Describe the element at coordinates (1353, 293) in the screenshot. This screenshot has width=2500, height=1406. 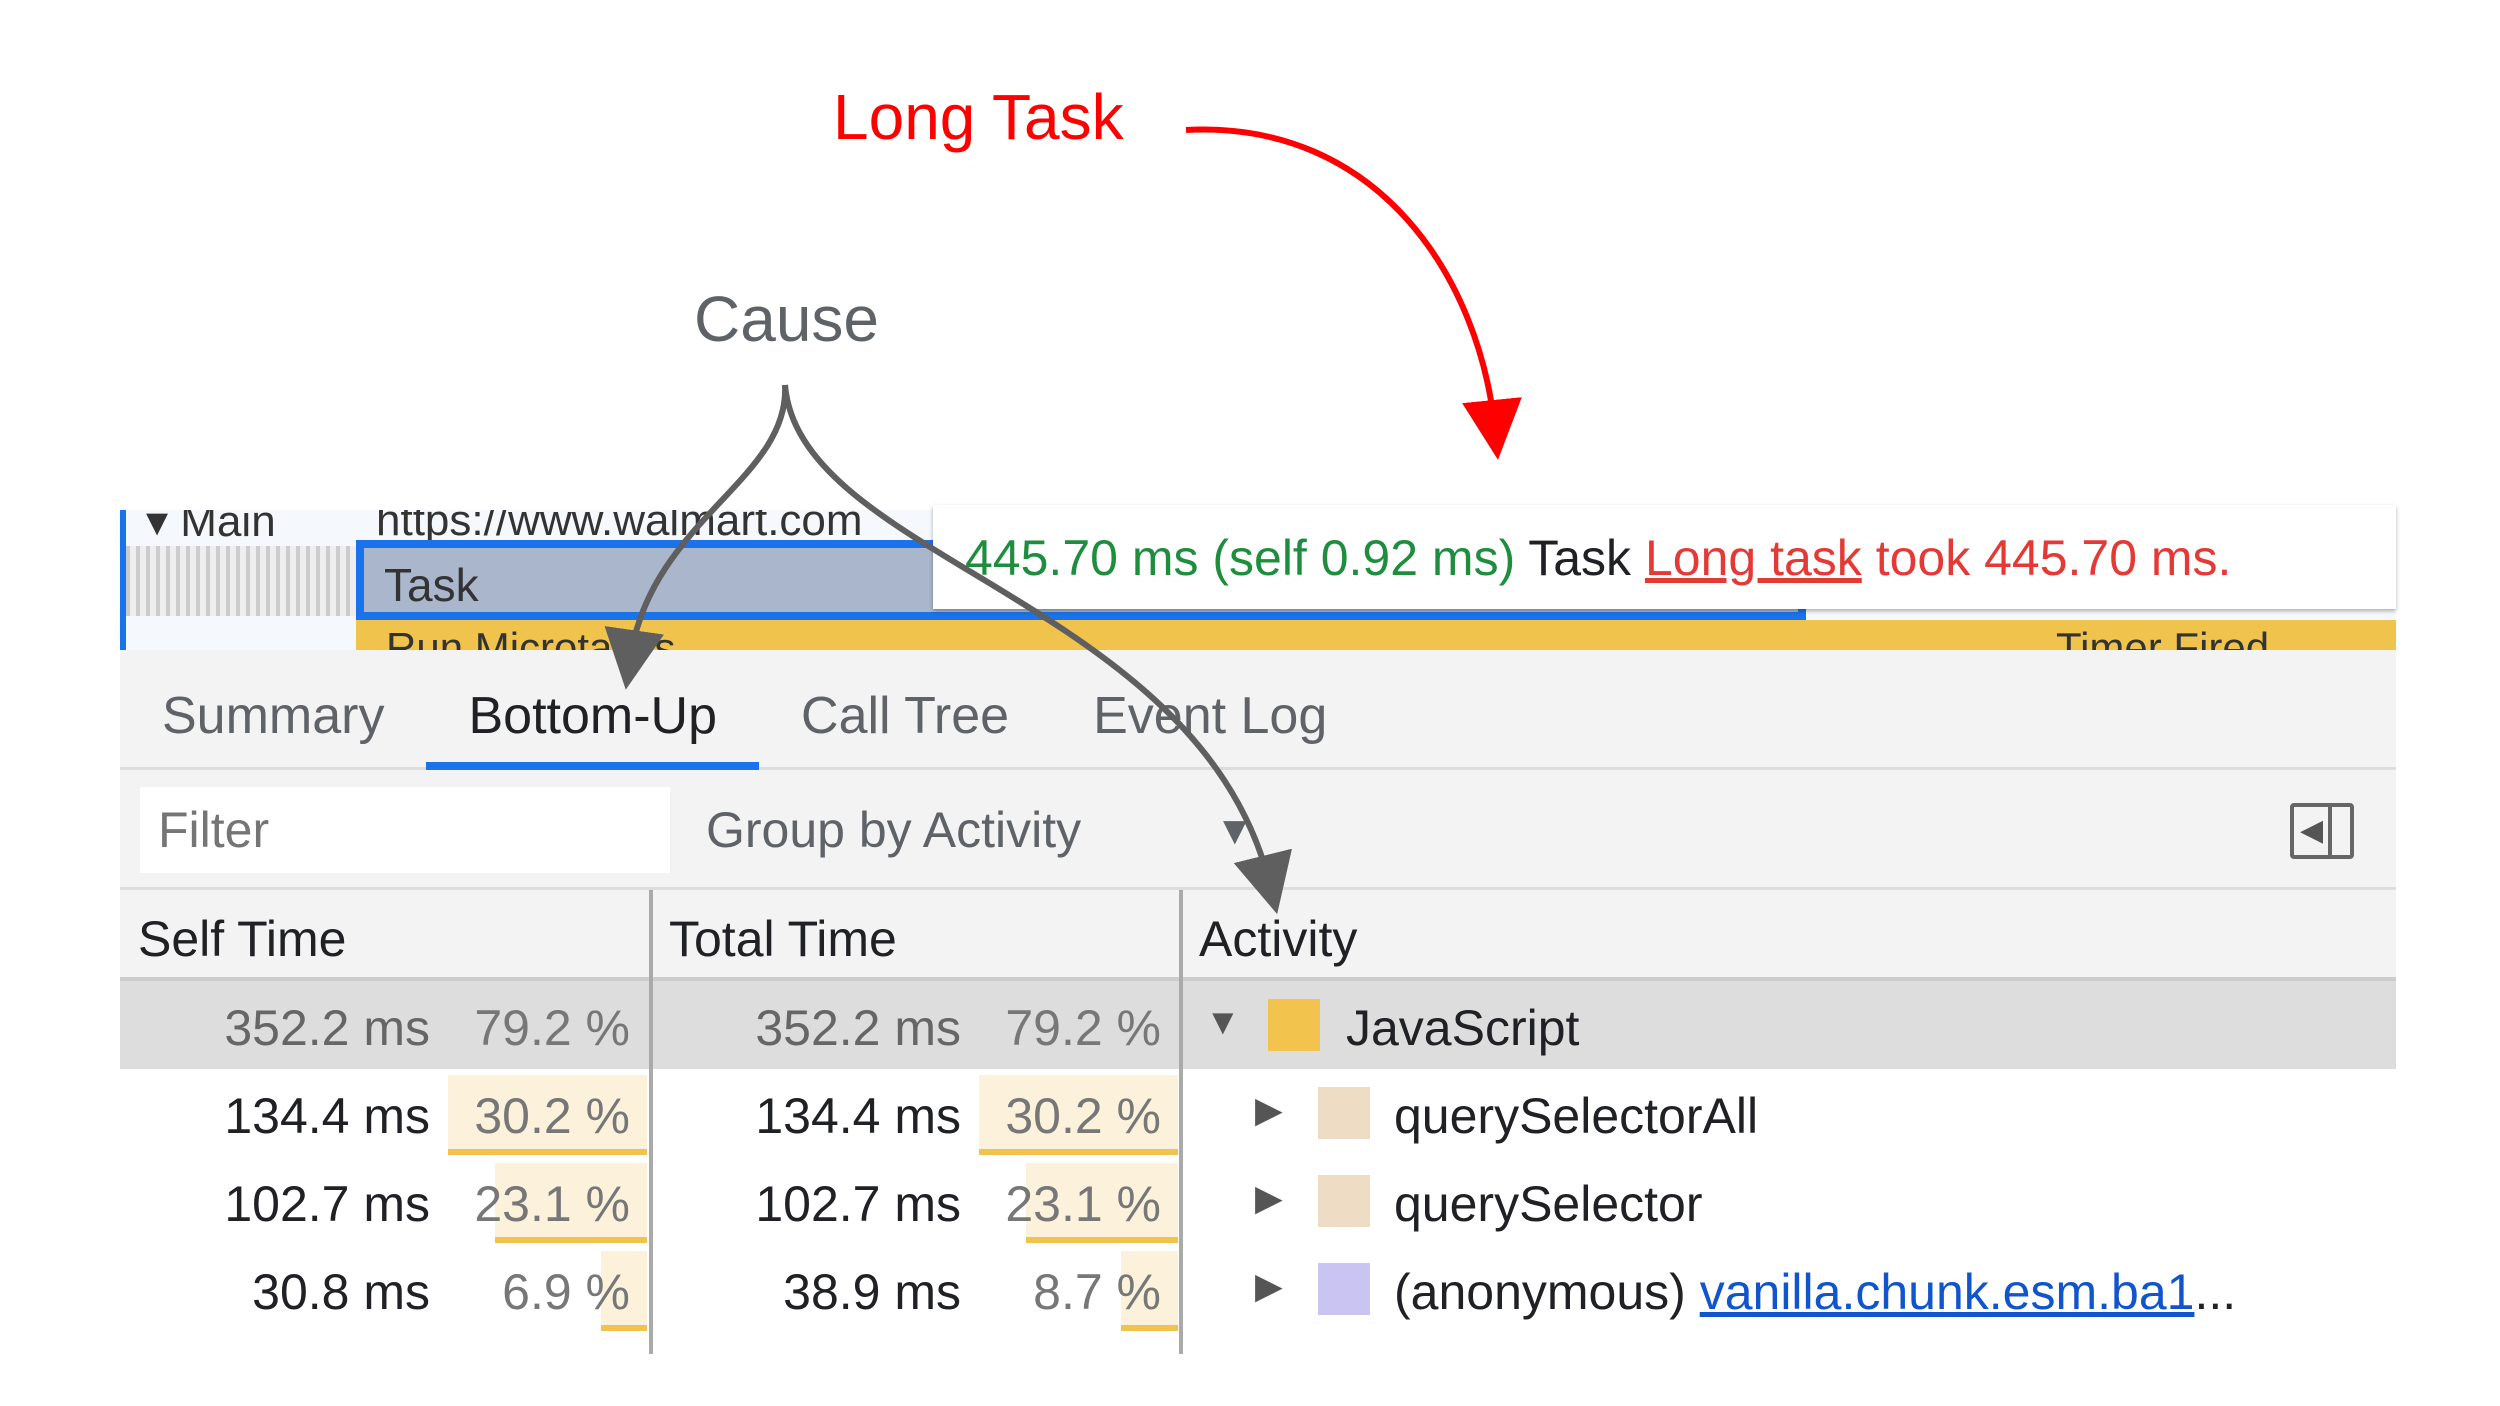
I see `long-task-arrow` at that location.